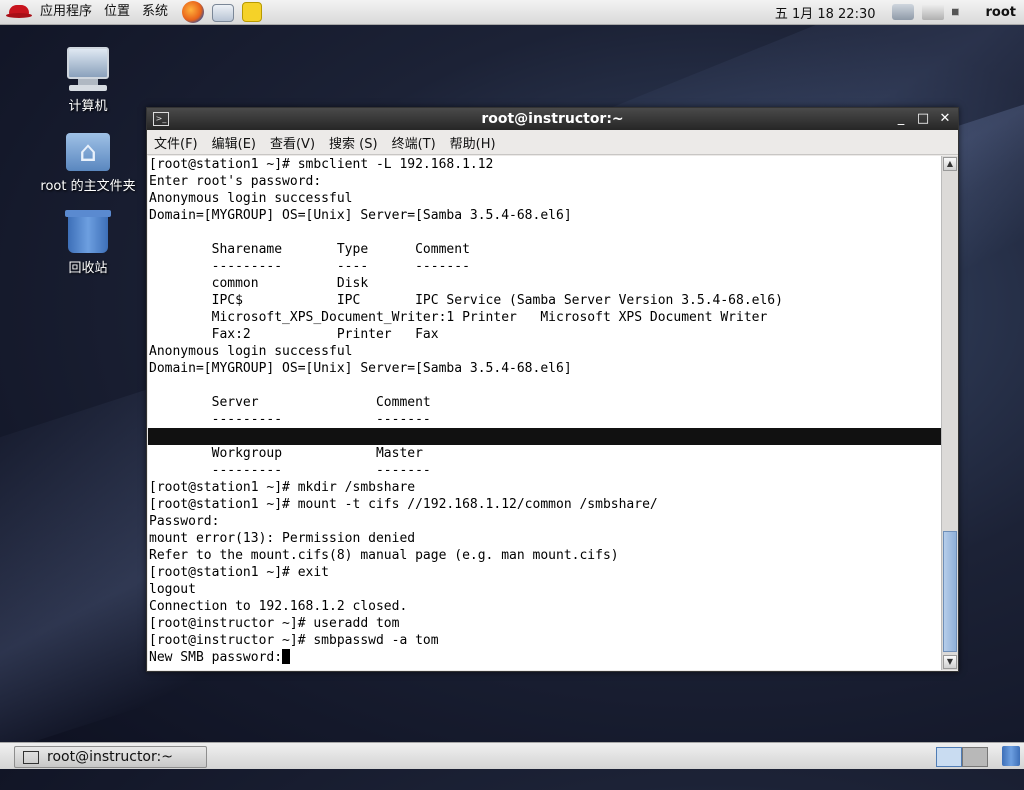 This screenshot has width=1024, height=790. What do you see at coordinates (161, 119) in the screenshot?
I see `terminal-icon: >_` at bounding box center [161, 119].